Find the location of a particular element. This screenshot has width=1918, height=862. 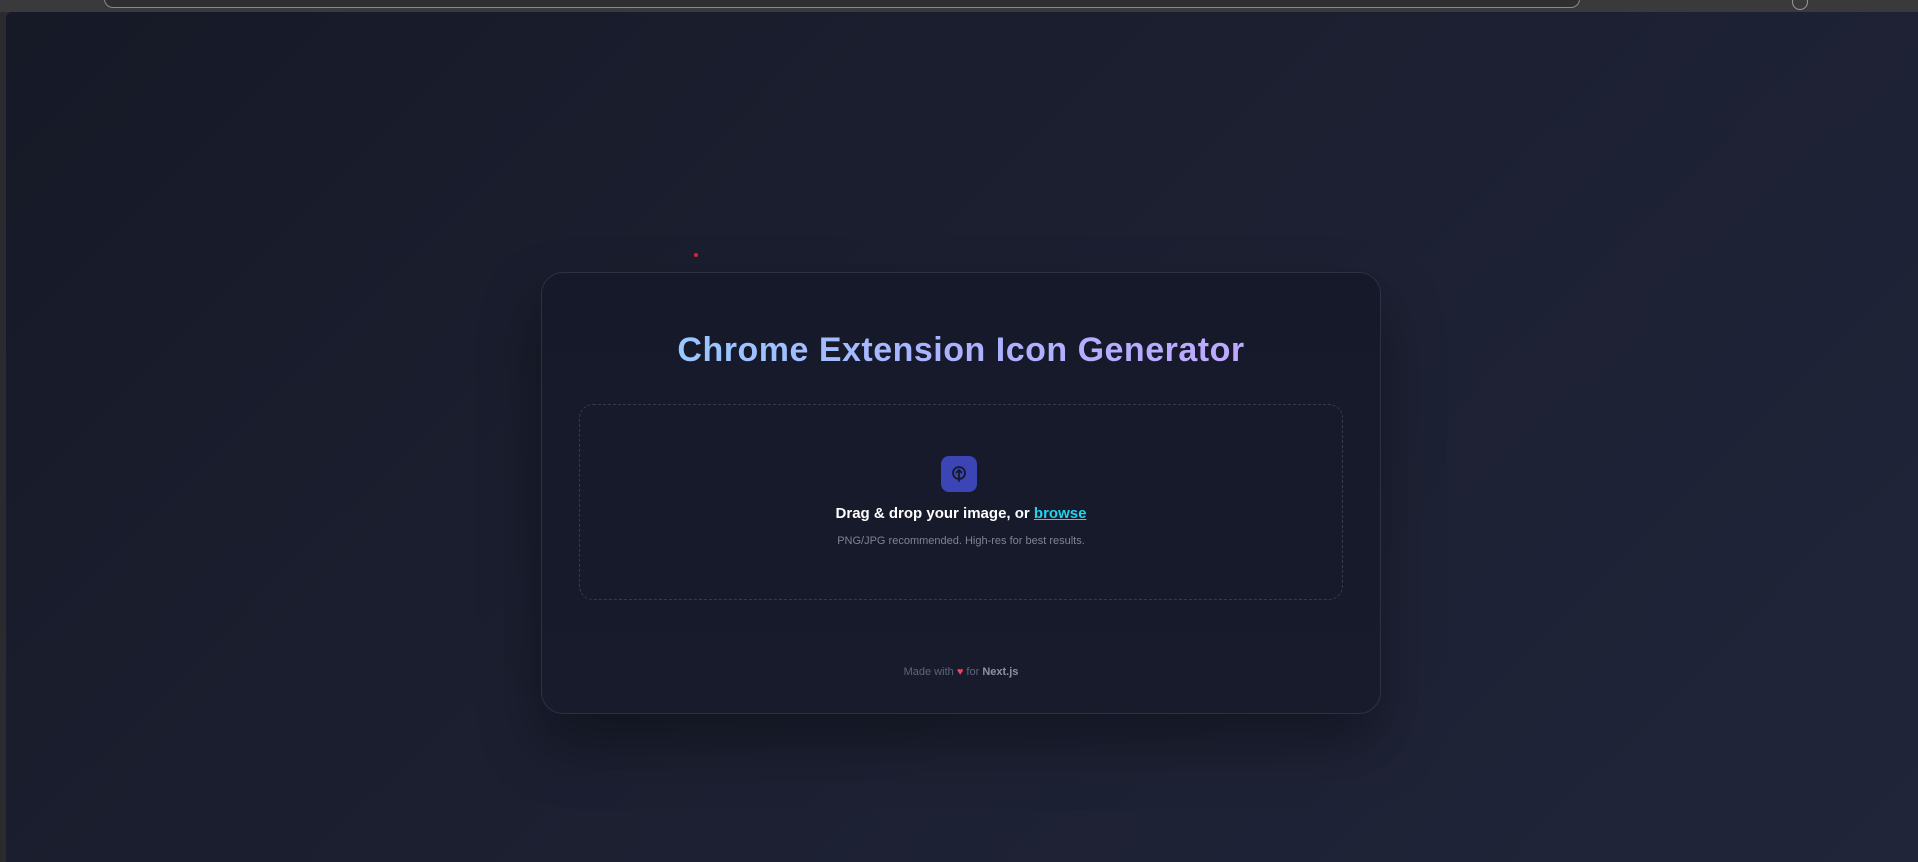

footer-made-with: Made with is located at coordinates (928, 672).